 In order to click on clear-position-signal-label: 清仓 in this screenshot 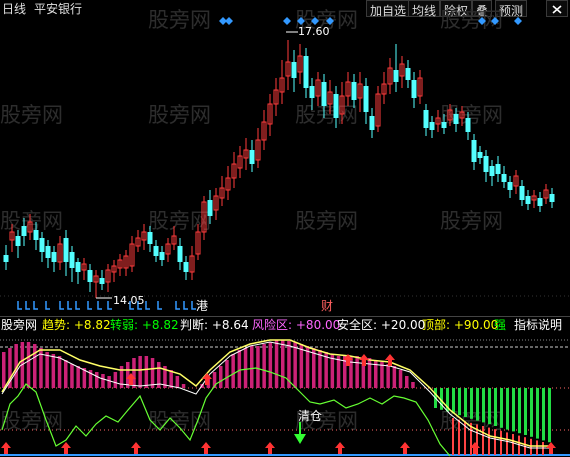, I will do `click(310, 416)`.